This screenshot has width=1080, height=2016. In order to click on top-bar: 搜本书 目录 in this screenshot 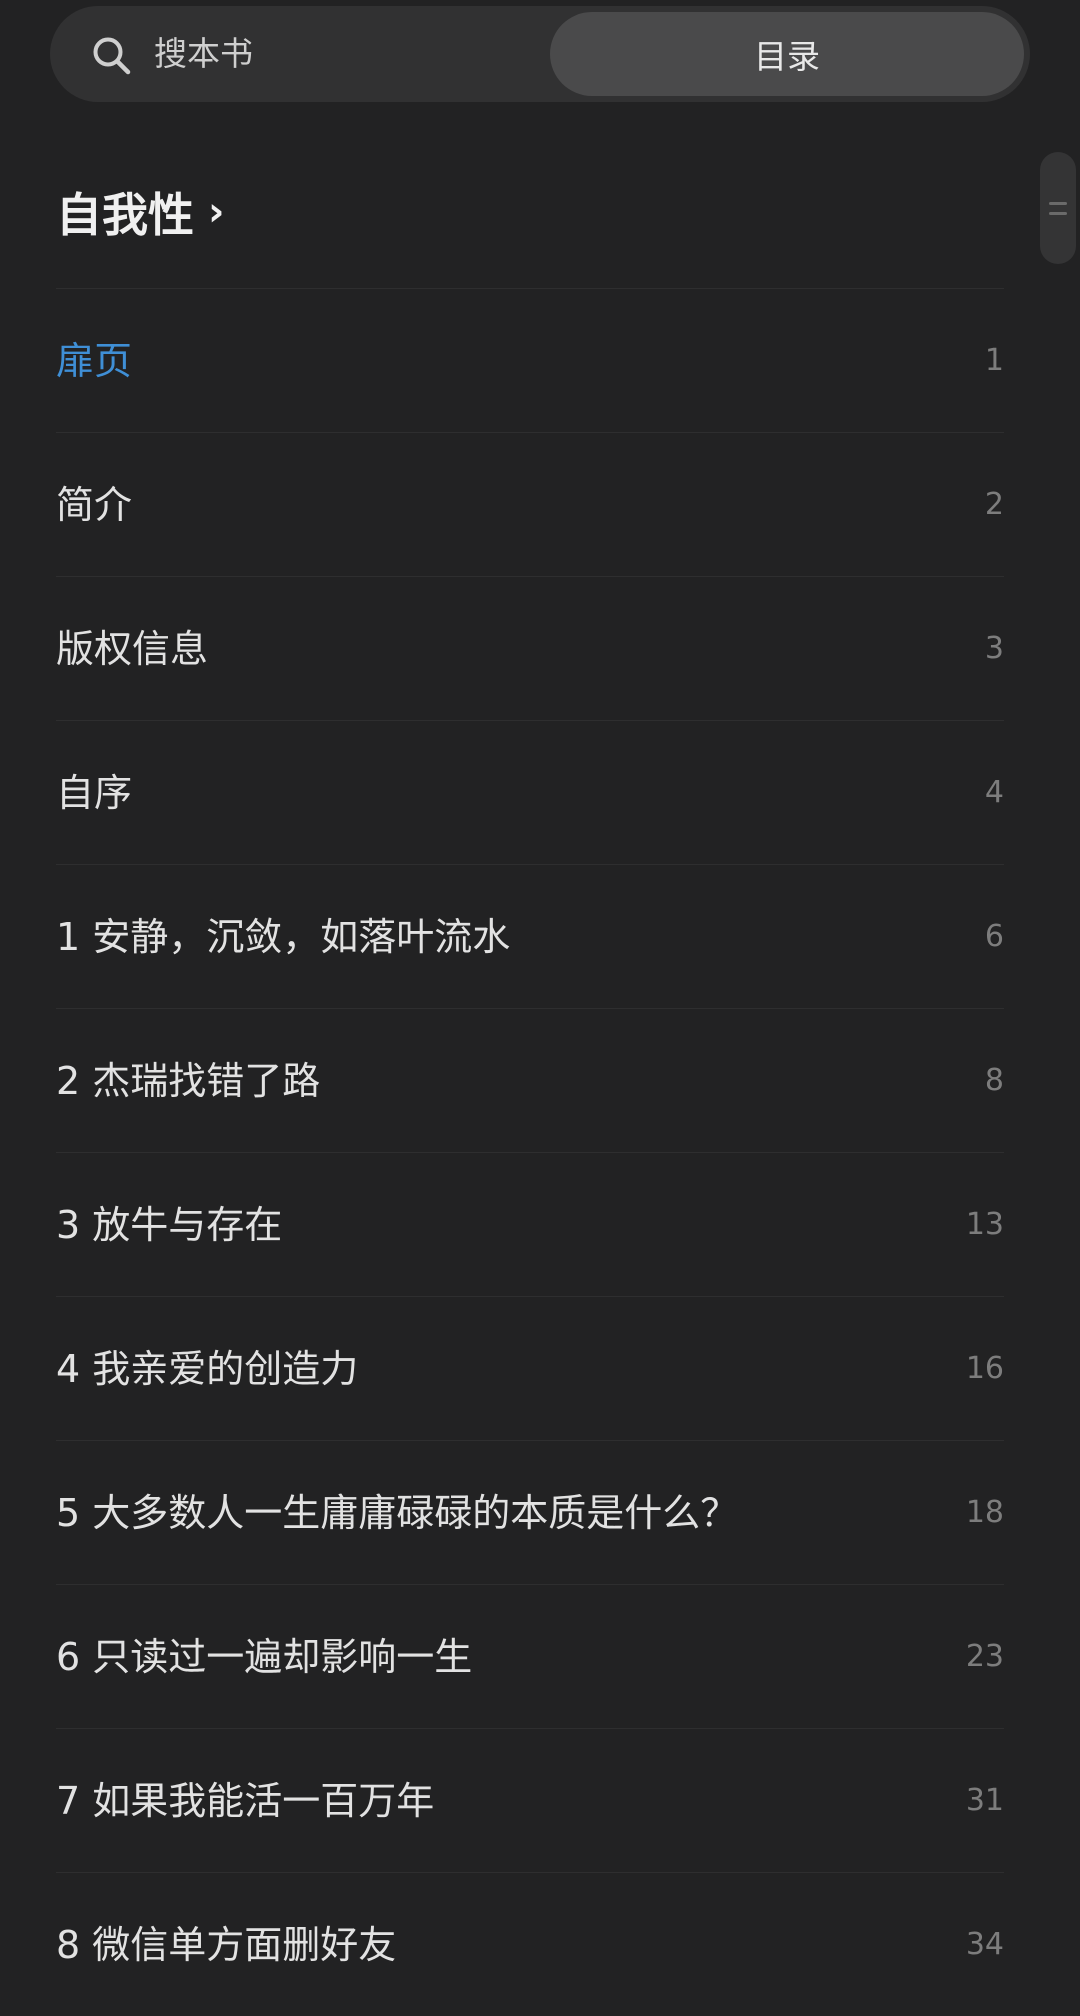, I will do `click(540, 54)`.